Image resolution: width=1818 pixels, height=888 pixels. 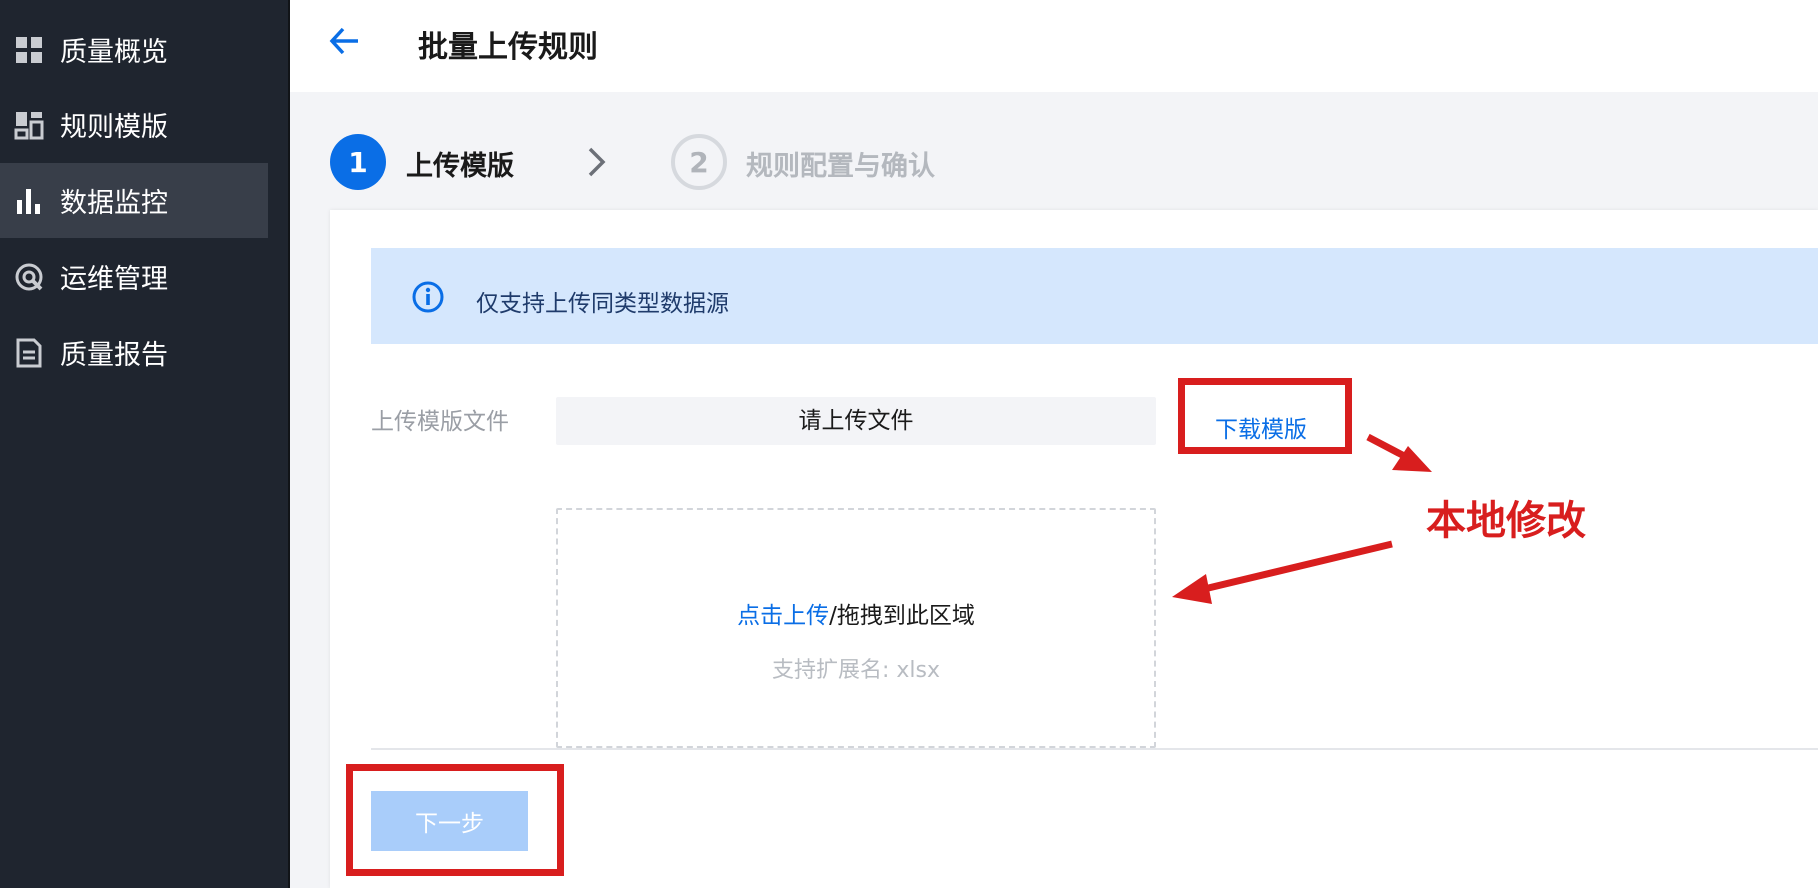 What do you see at coordinates (114, 355) in the screenshot?
I see `sidebar-item-label: 质量报告` at bounding box center [114, 355].